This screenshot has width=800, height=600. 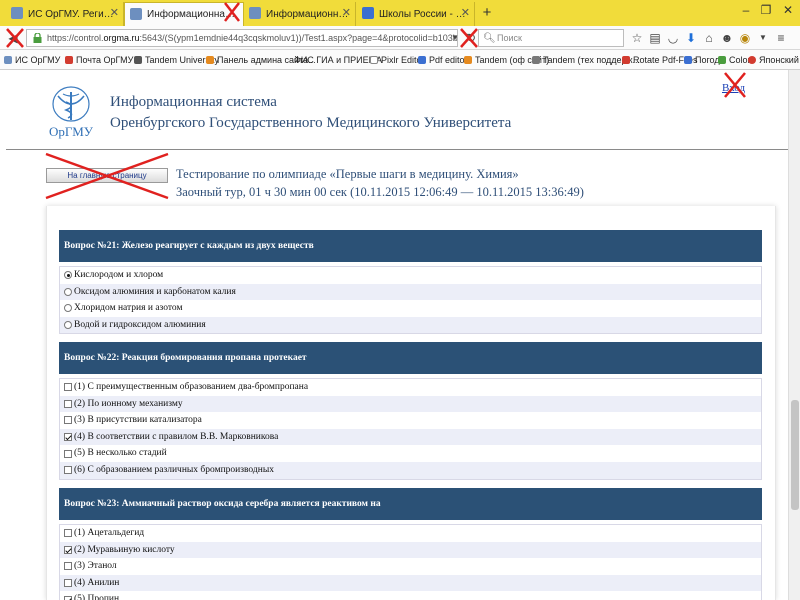 What do you see at coordinates (410, 404) in the screenshot?
I see `answer-option: (2) По ионному механизму` at bounding box center [410, 404].